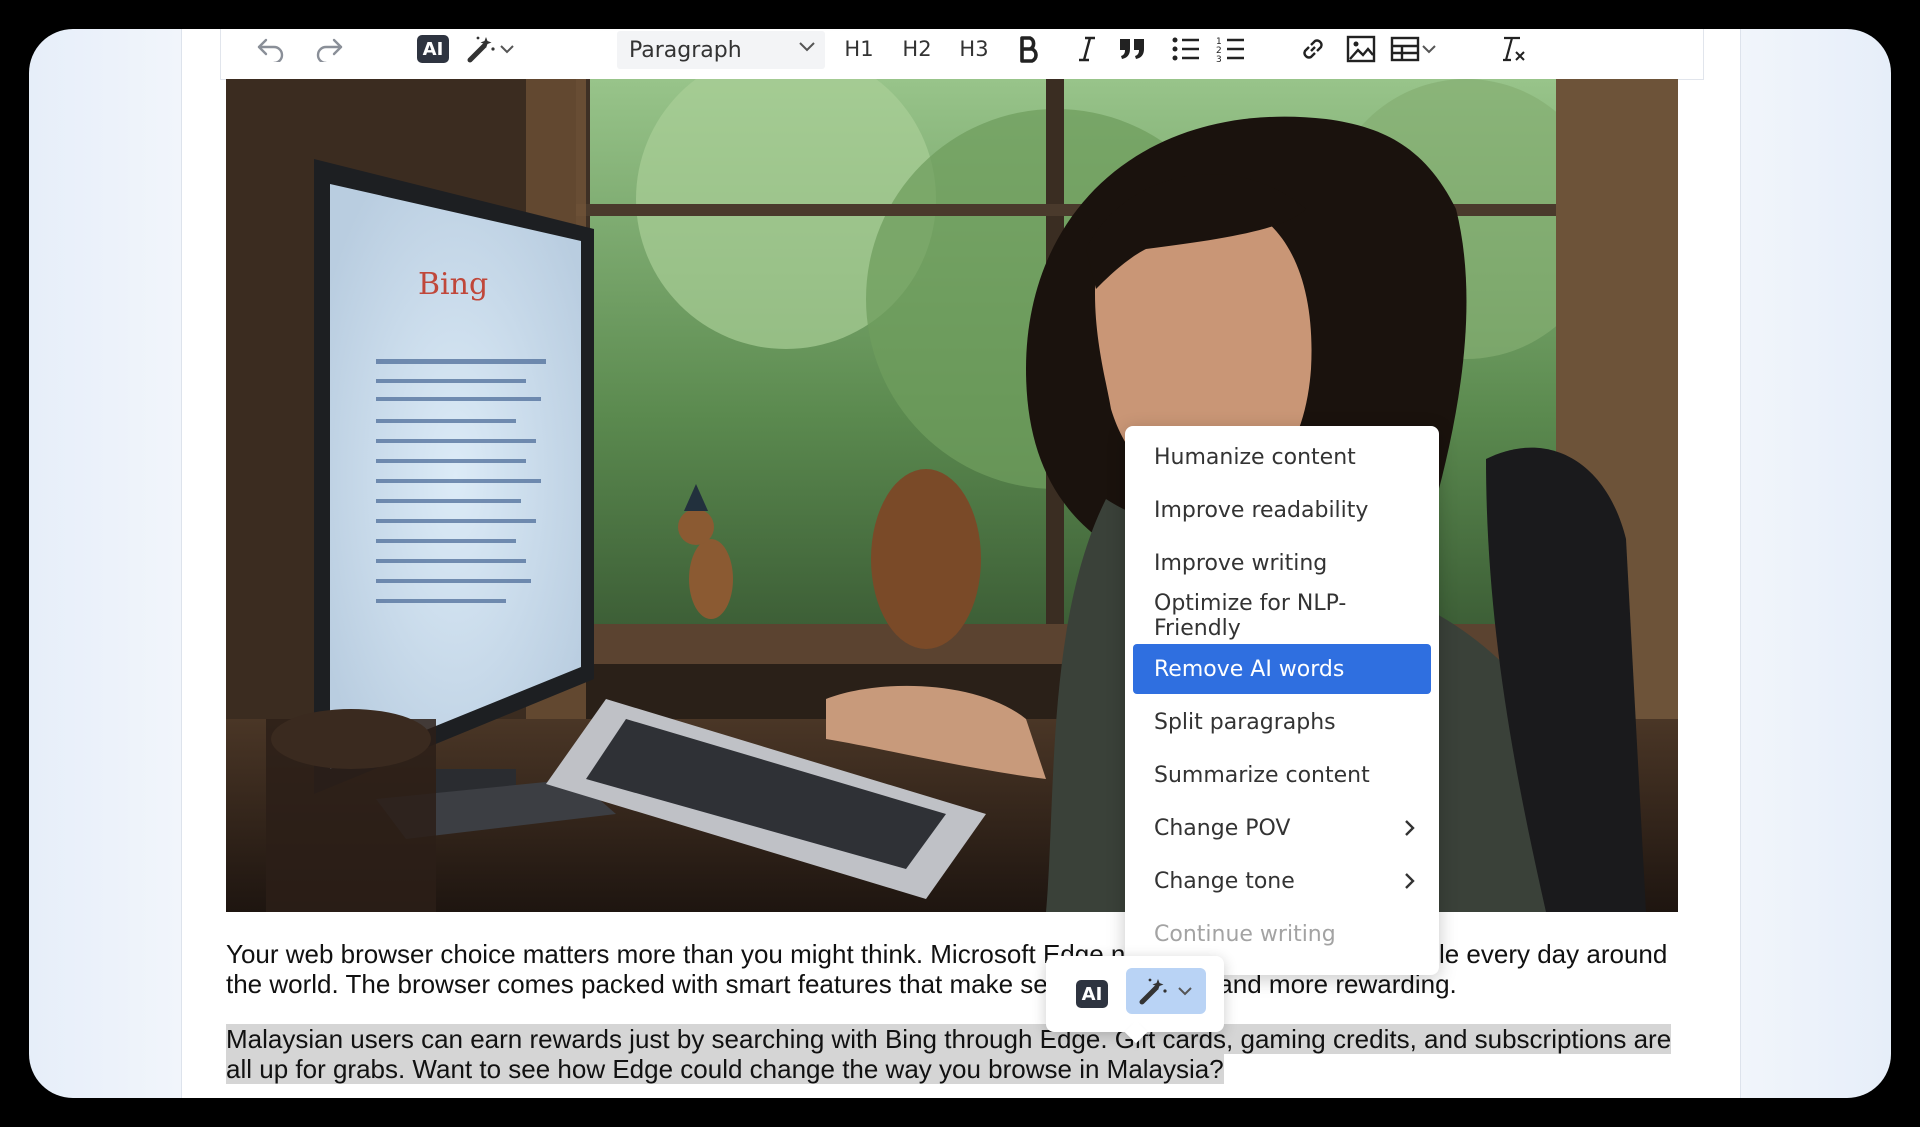 This screenshot has height=1127, width=1920. Describe the element at coordinates (685, 50) in the screenshot. I see `paragraph-style-value: Paragraph` at that location.